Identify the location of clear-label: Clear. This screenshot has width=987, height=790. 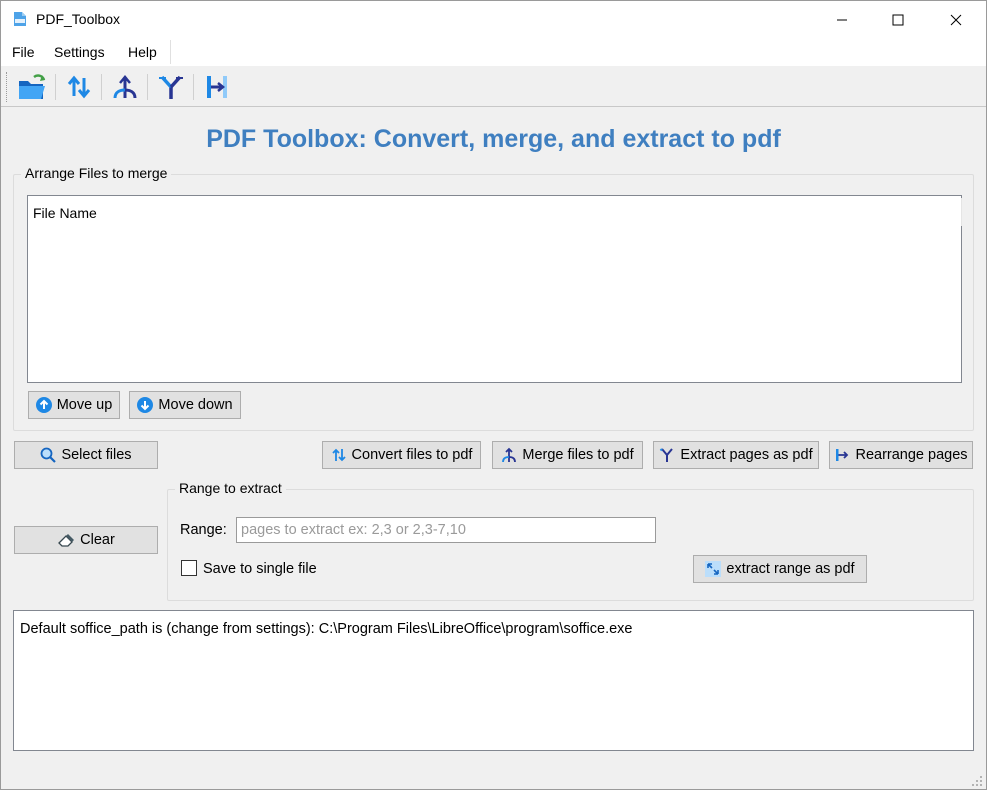
(97, 540).